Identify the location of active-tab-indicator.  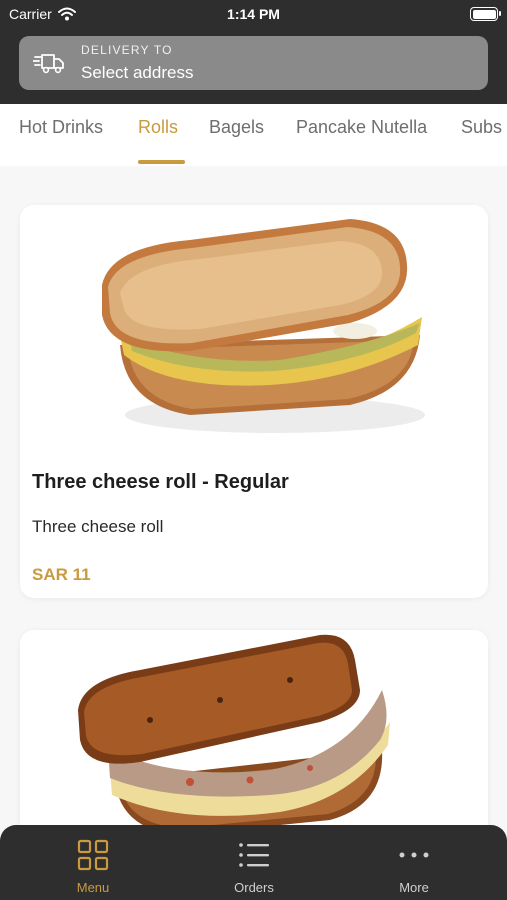
(161, 162).